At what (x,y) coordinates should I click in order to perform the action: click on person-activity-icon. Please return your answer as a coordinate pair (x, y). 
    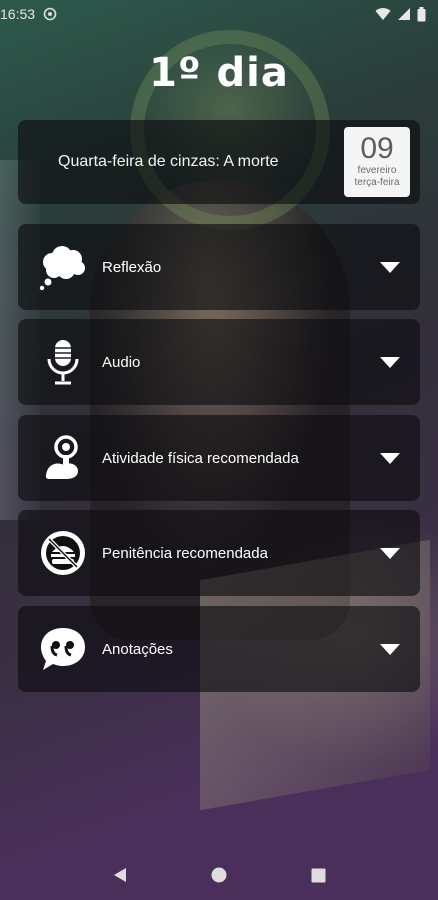
    Looking at the image, I should click on (63, 458).